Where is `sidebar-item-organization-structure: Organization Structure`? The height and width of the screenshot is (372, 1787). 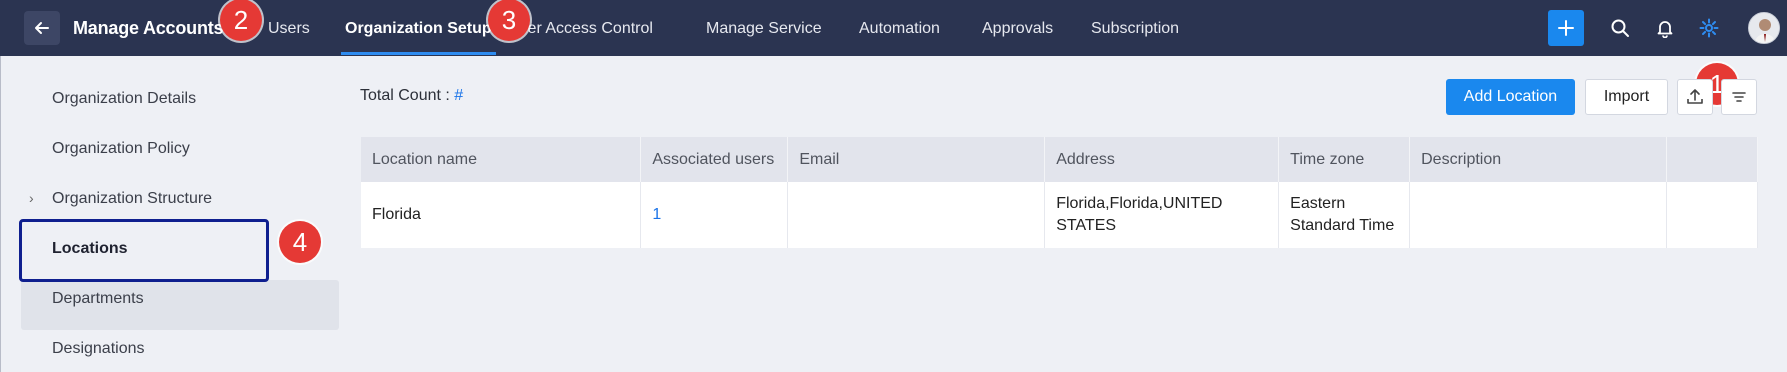 sidebar-item-organization-structure: Organization Structure is located at coordinates (132, 199).